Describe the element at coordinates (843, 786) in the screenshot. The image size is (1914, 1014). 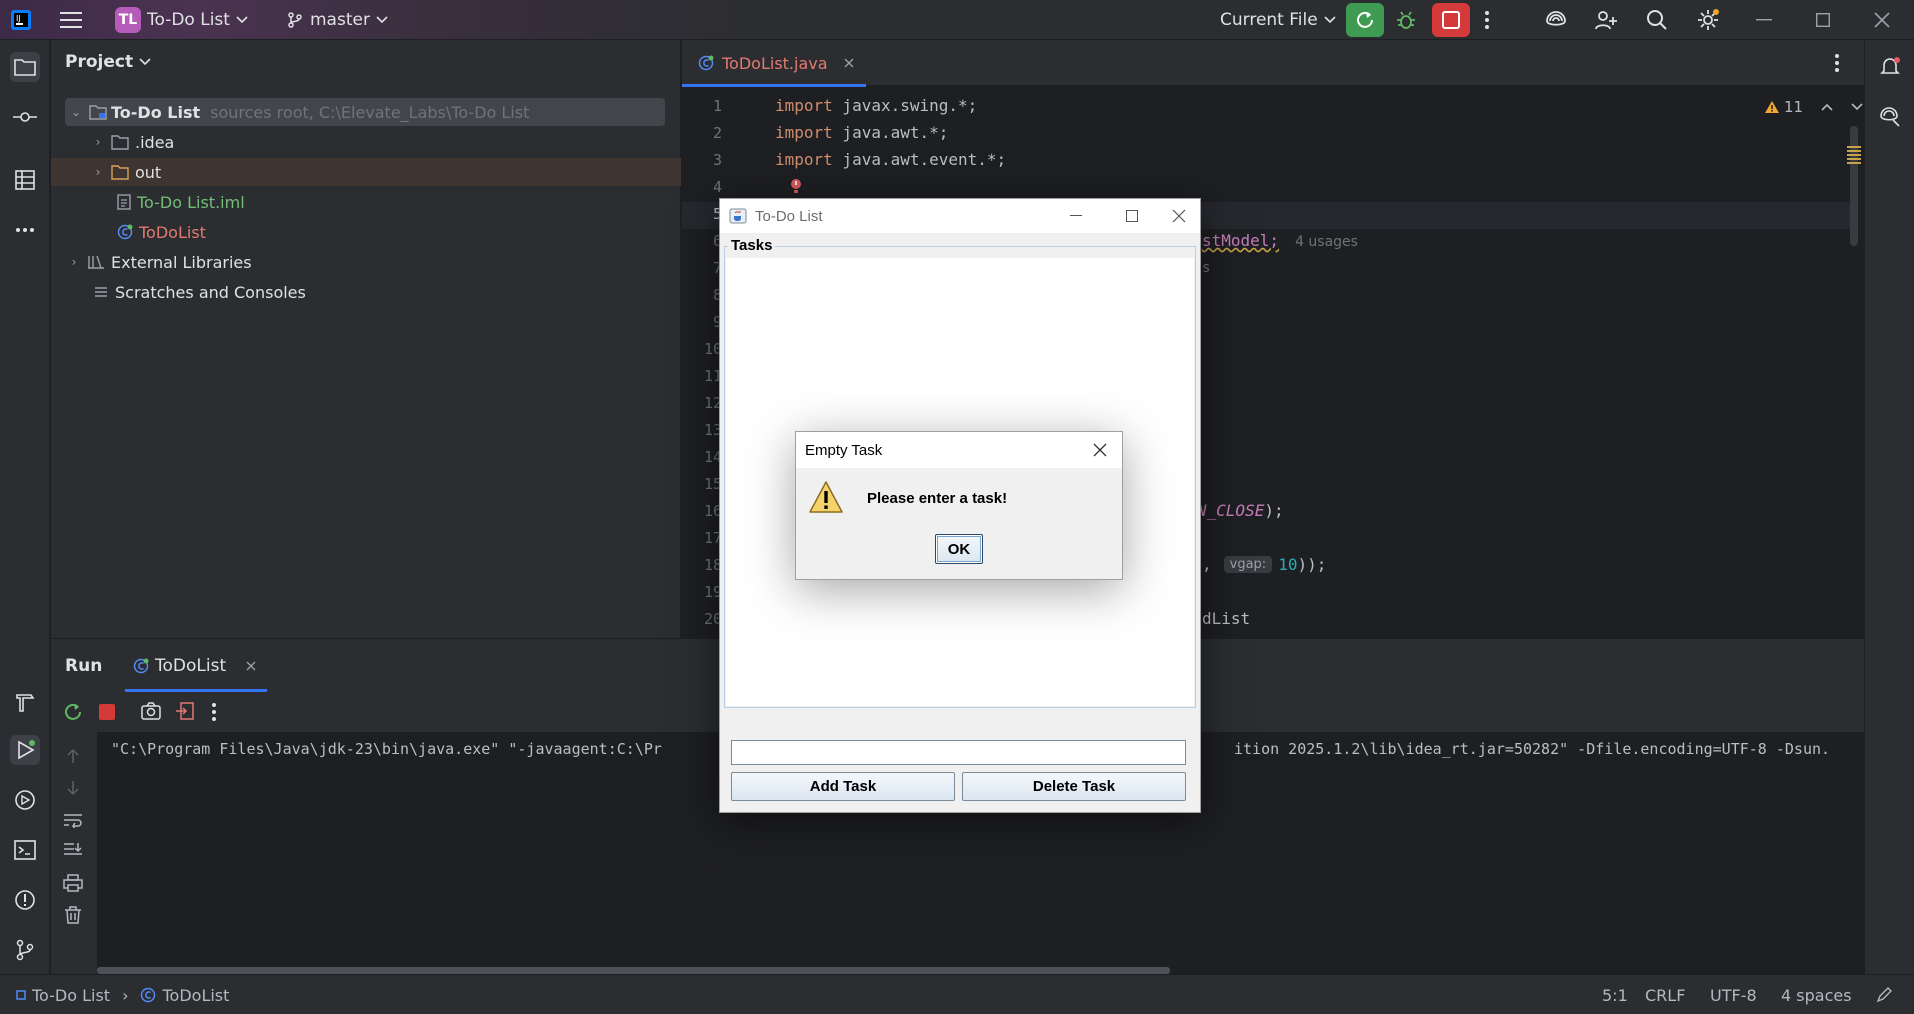
I see `add-task-button: Add Task` at that location.